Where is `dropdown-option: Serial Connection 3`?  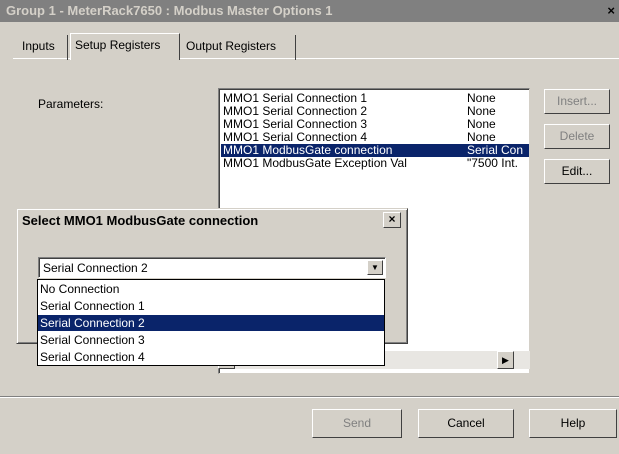 dropdown-option: Serial Connection 3 is located at coordinates (211, 340).